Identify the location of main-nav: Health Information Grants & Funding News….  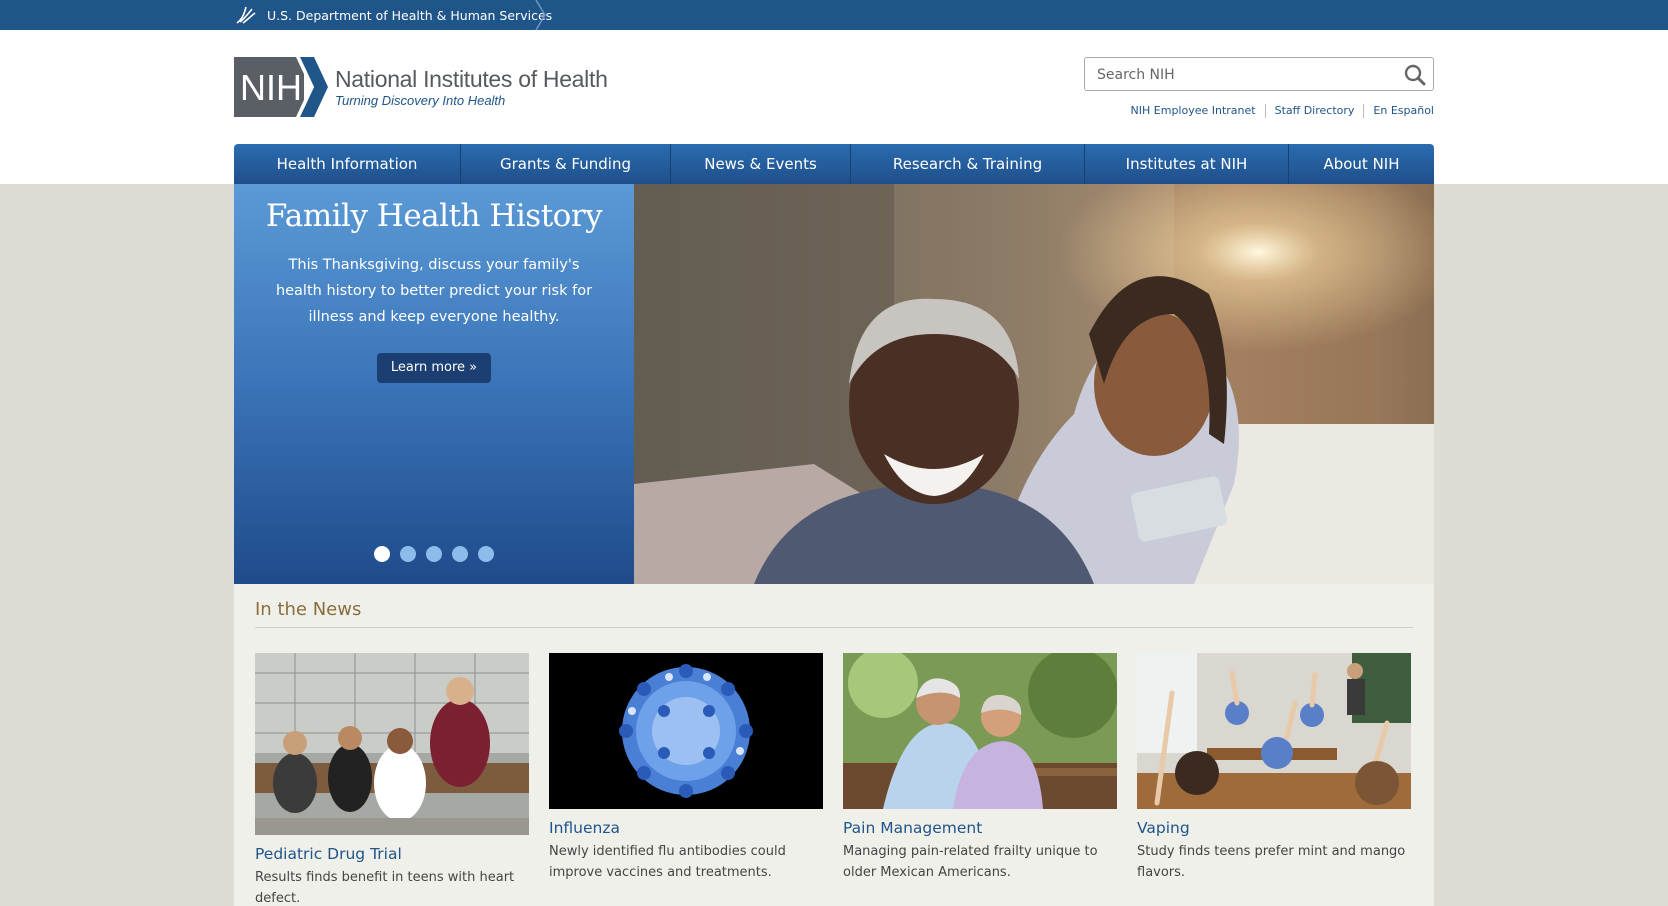
(834, 164).